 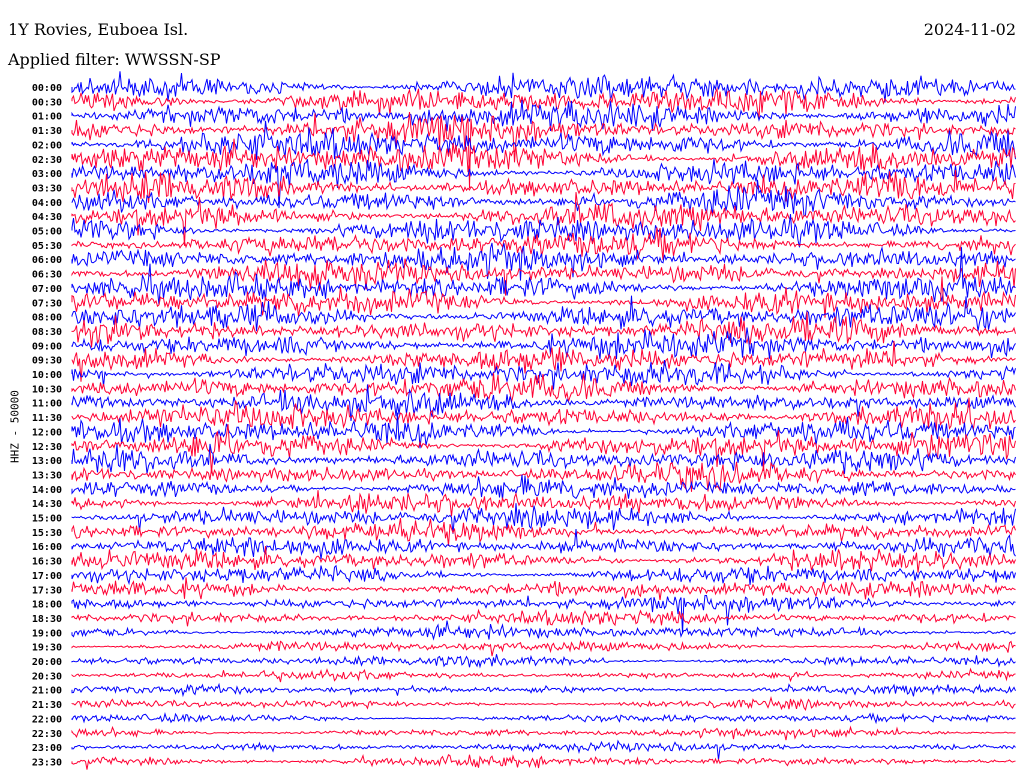 I want to click on time-tick-label: 06:00, so click(x=47, y=260).